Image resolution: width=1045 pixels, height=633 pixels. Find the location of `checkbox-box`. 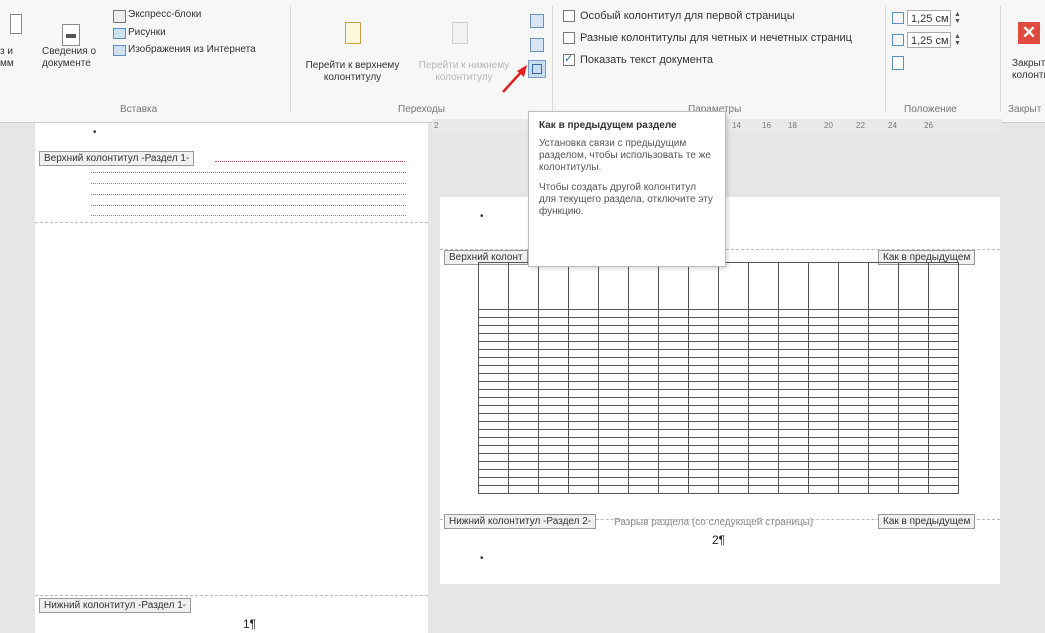

checkbox-box is located at coordinates (569, 16).